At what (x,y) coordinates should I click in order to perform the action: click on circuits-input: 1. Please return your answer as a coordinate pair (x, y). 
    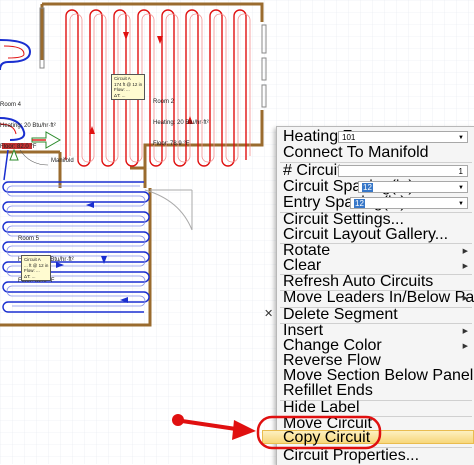
    Looking at the image, I should click on (403, 171).